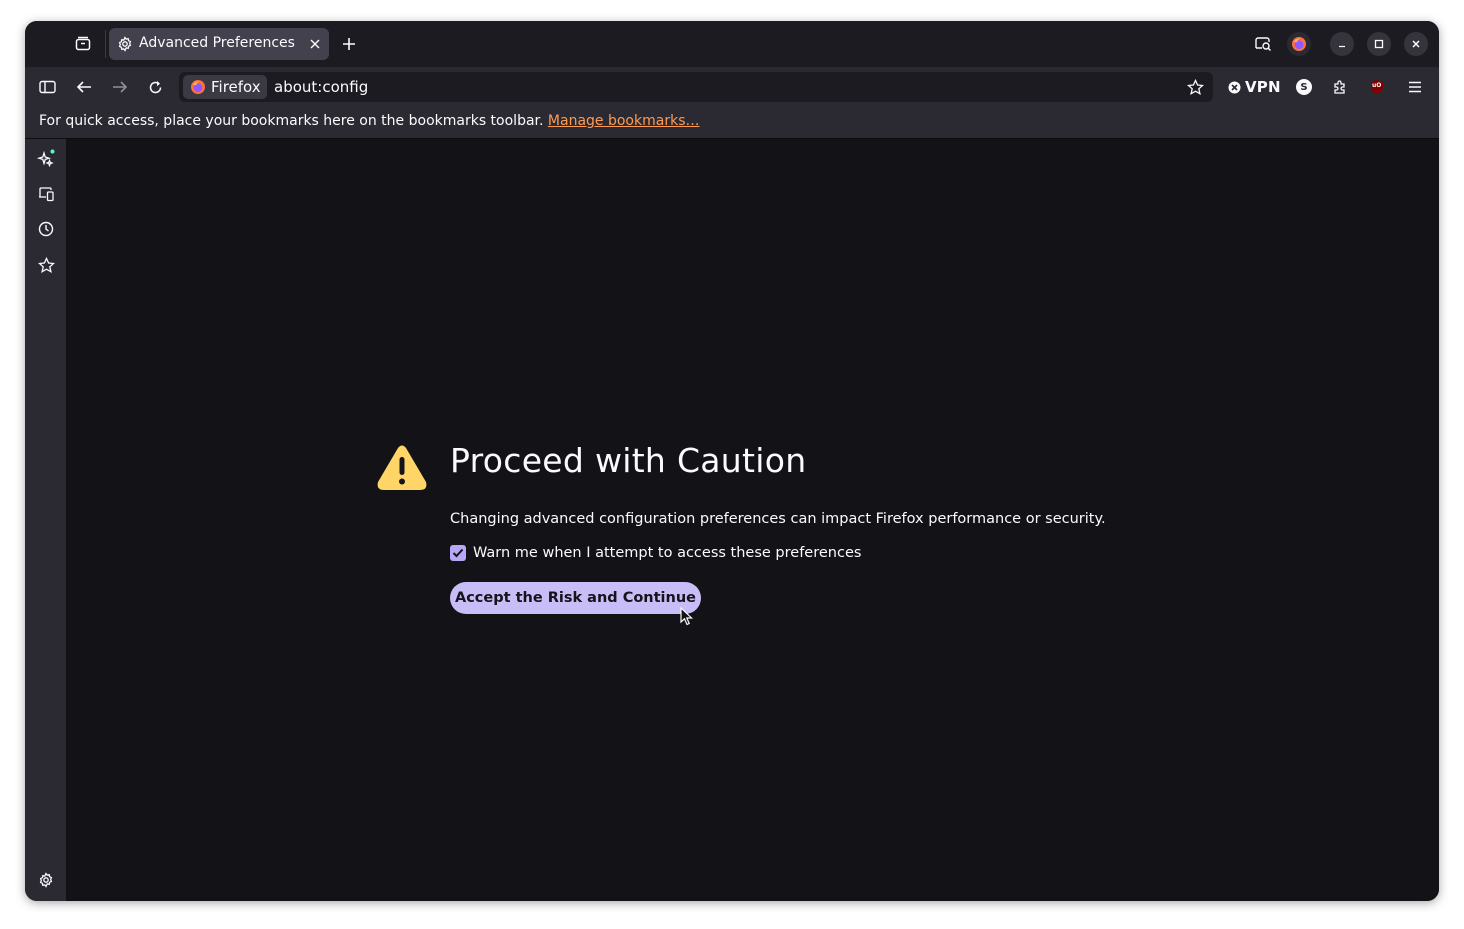  What do you see at coordinates (46, 158) in the screenshot?
I see `ai-chatbot-sparkle-icon` at bounding box center [46, 158].